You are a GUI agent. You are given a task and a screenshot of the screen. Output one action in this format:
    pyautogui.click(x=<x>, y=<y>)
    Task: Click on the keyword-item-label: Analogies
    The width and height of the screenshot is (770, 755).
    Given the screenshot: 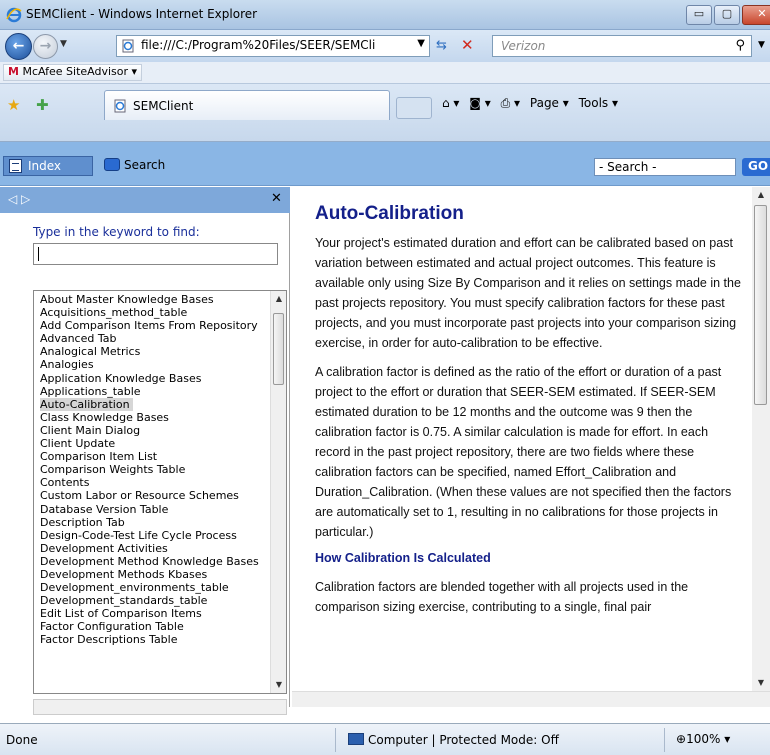 What is the action you would take?
    pyautogui.click(x=67, y=365)
    